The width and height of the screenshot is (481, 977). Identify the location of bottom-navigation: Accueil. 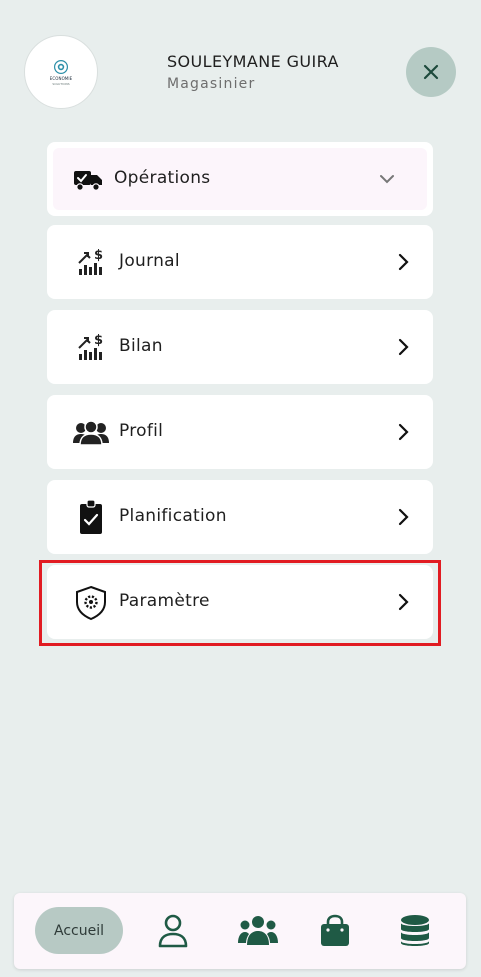
(240, 931).